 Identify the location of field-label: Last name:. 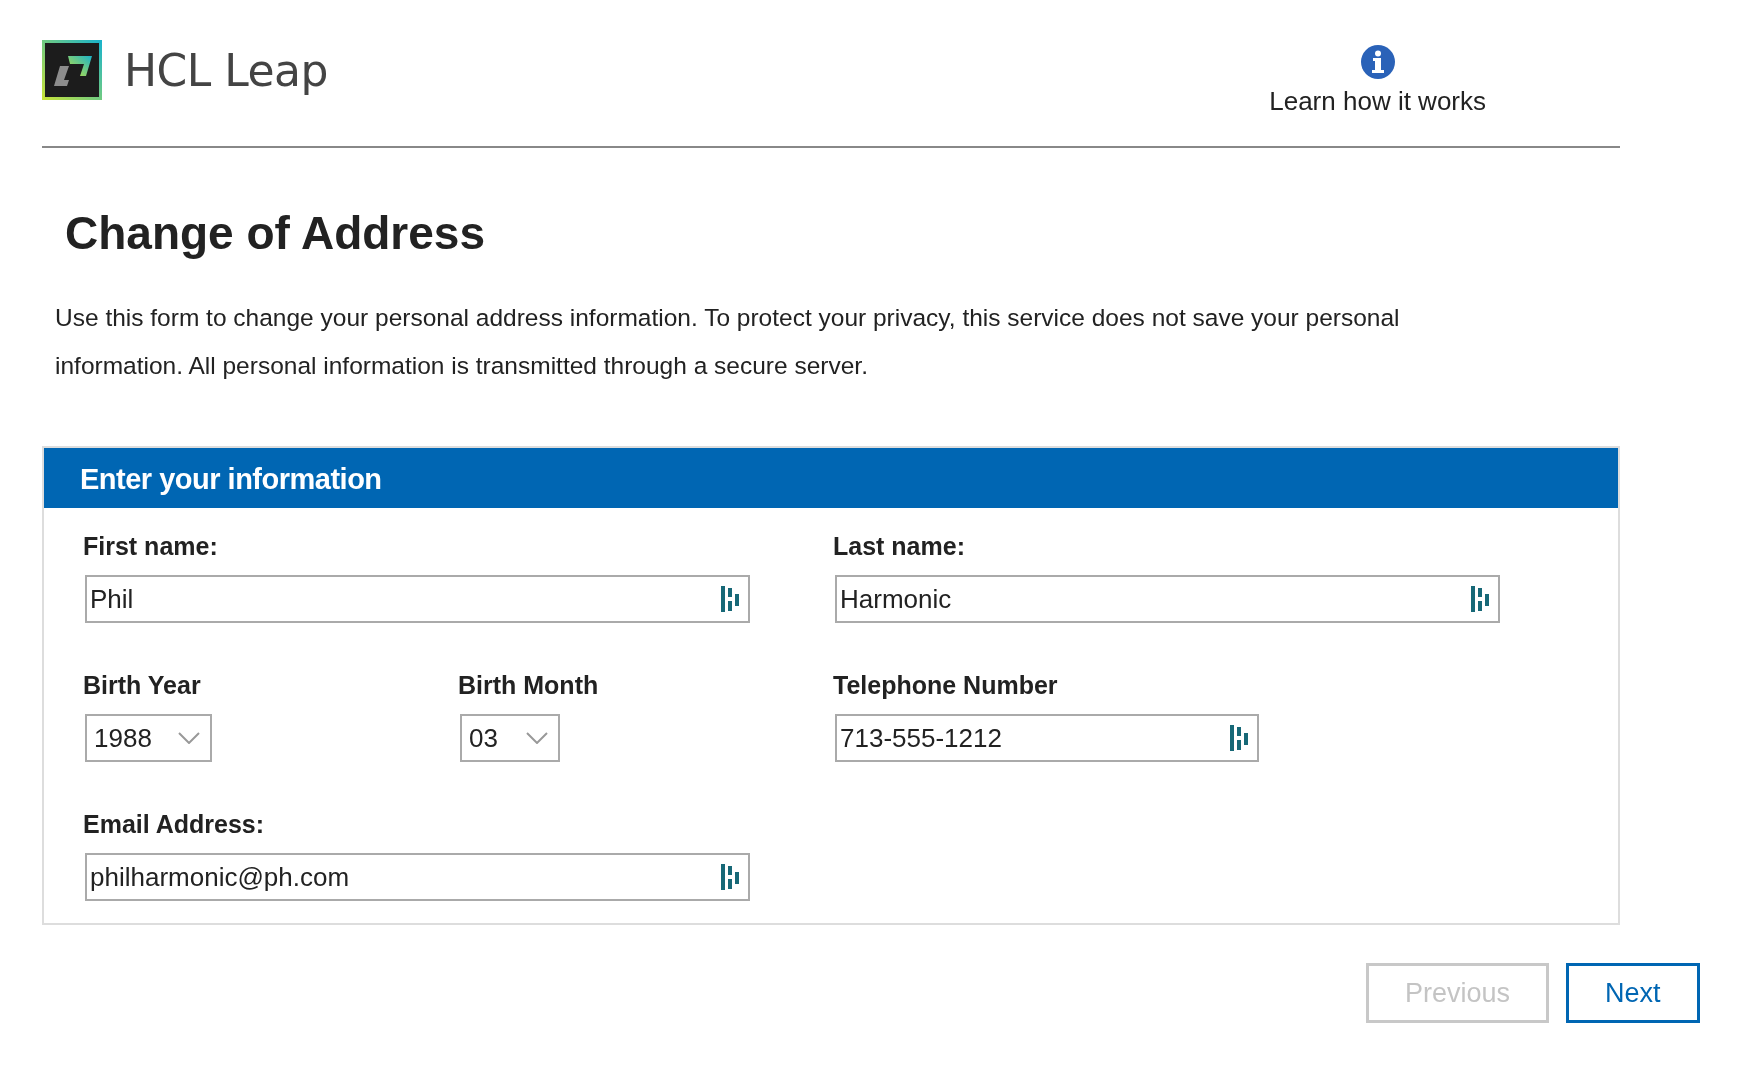
(899, 546).